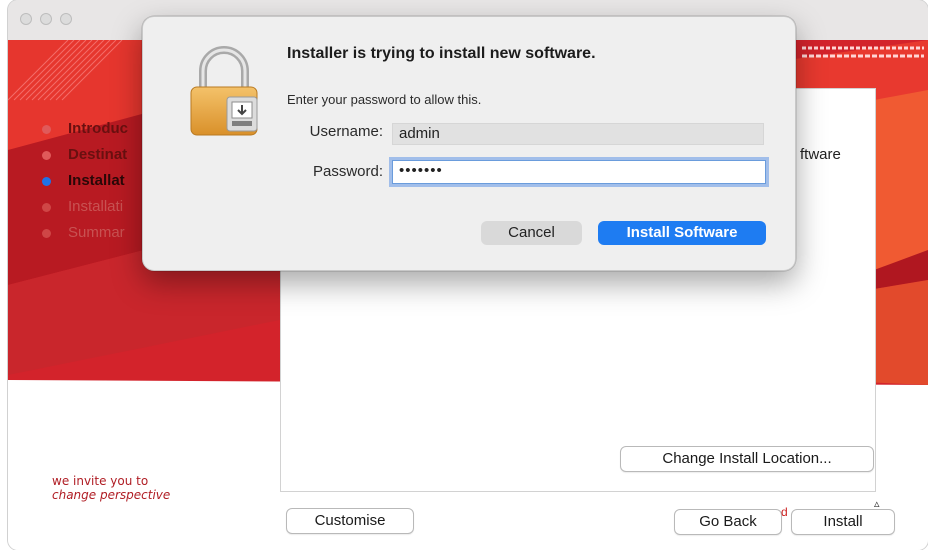 The width and height of the screenshot is (928, 550). What do you see at coordinates (863, 55) in the screenshot?
I see `brand-logo` at bounding box center [863, 55].